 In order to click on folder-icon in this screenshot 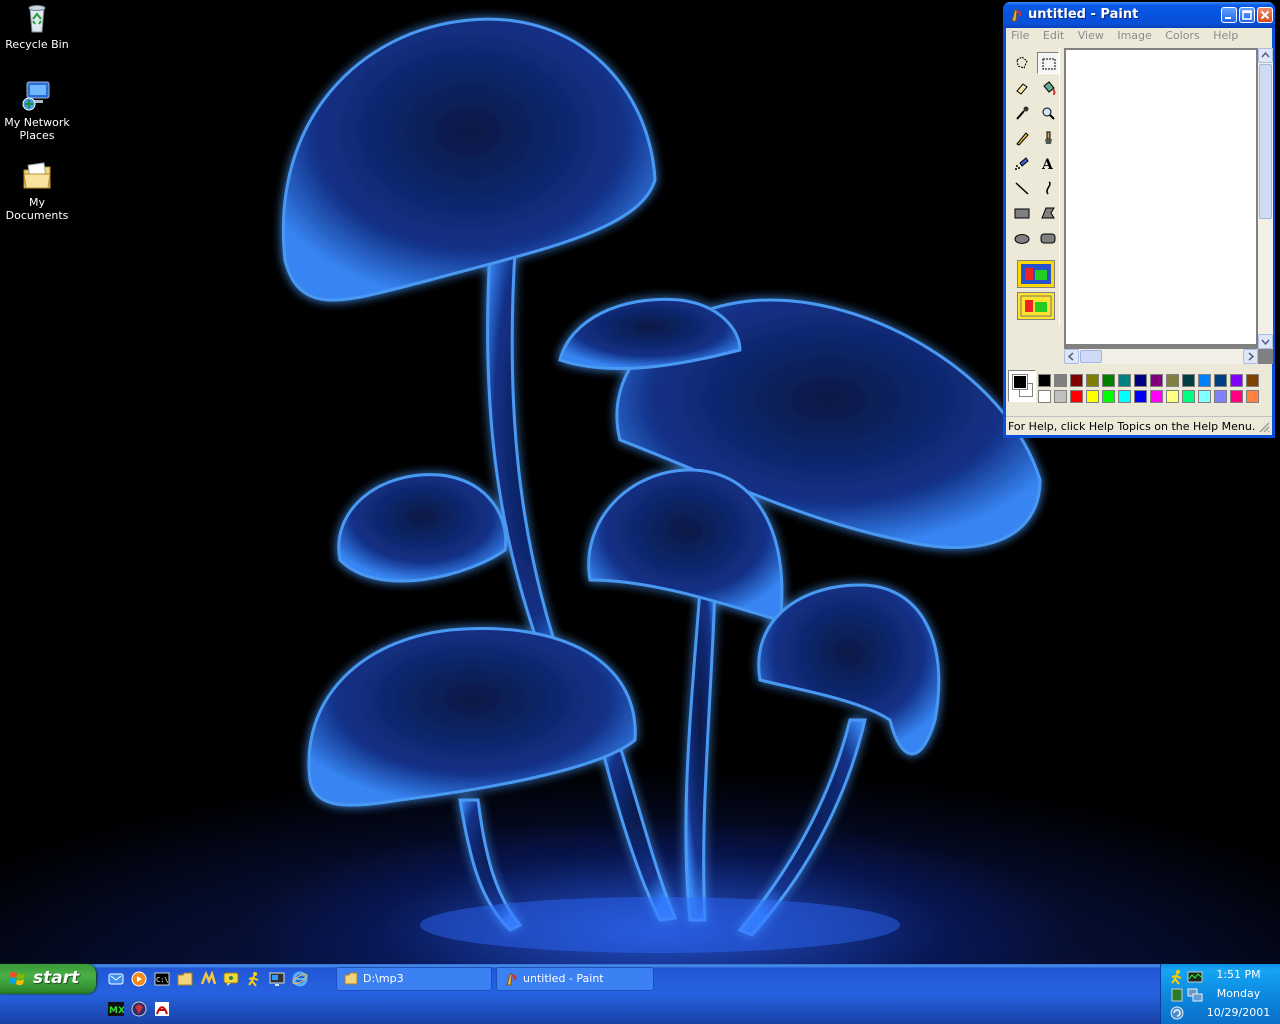, I will do `click(351, 978)`.